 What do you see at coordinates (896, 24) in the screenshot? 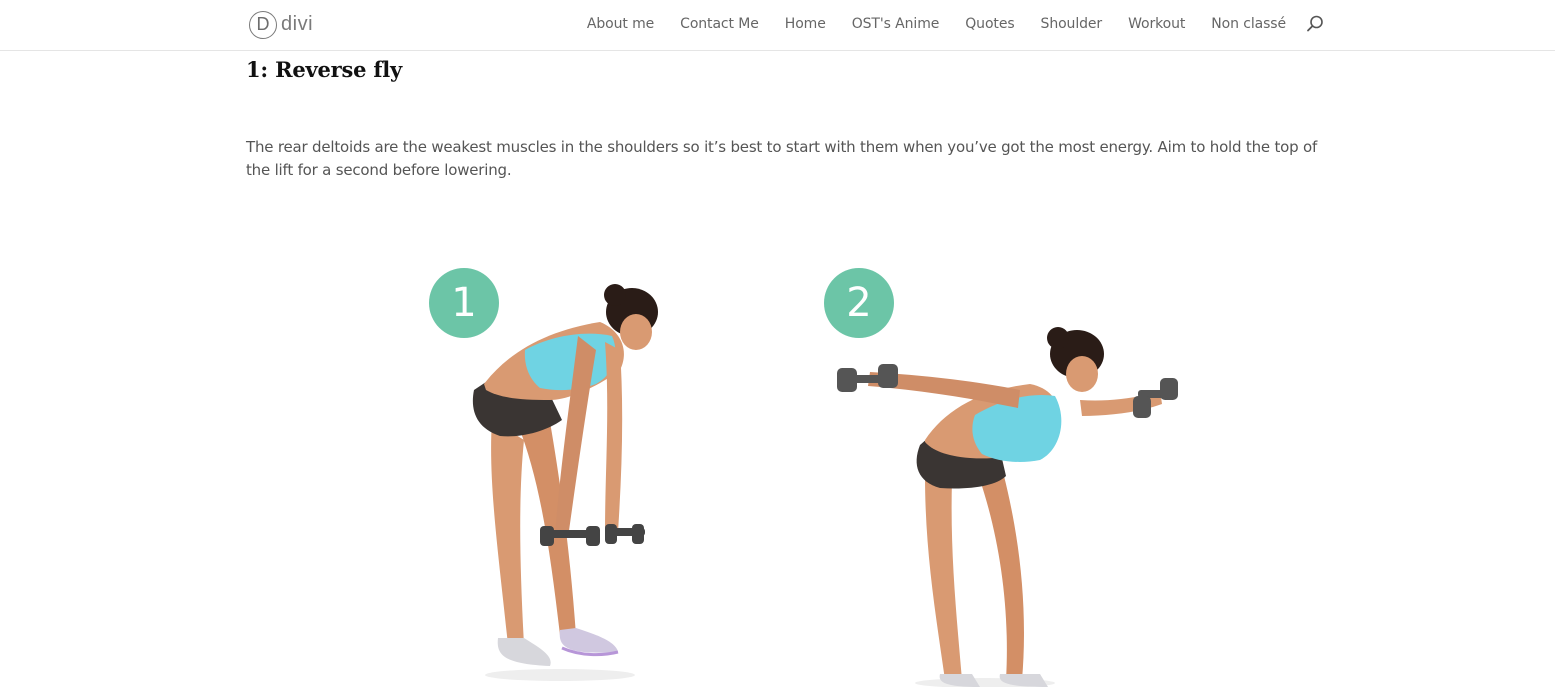
I see `nav-item-ost-anime: OST's Anime` at bounding box center [896, 24].